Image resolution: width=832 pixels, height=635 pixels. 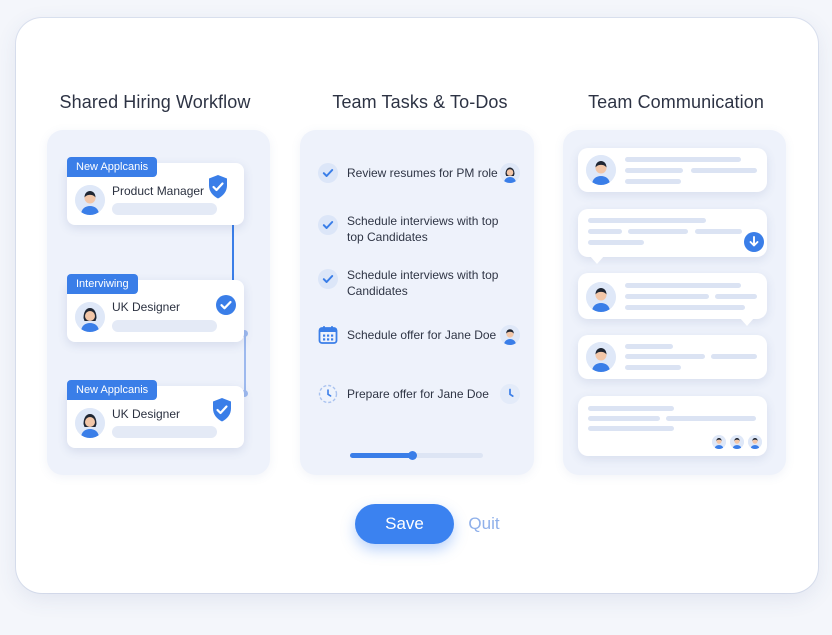 I want to click on circle-check-icon, so click(x=226, y=307).